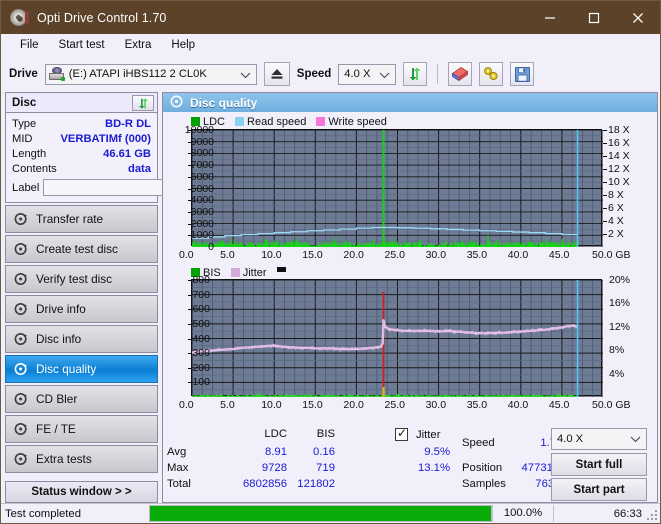 Image resolution: width=661 pixels, height=524 pixels. Describe the element at coordinates (19, 18) in the screenshot. I see `app-disc-icon` at that location.